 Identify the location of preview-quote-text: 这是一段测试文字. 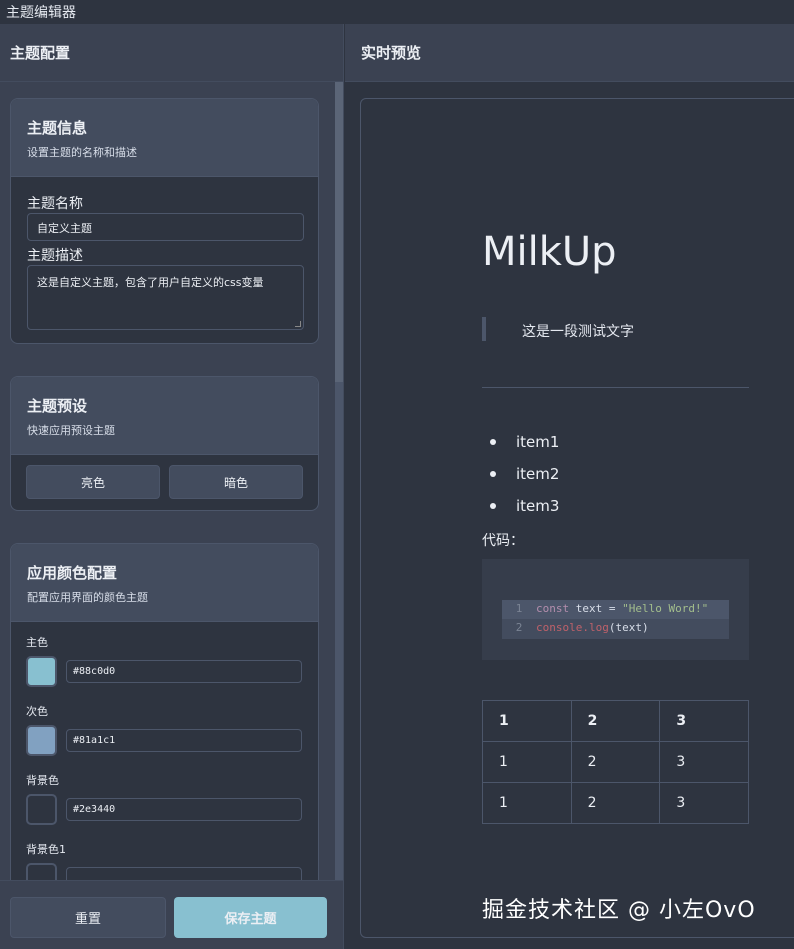
(578, 332).